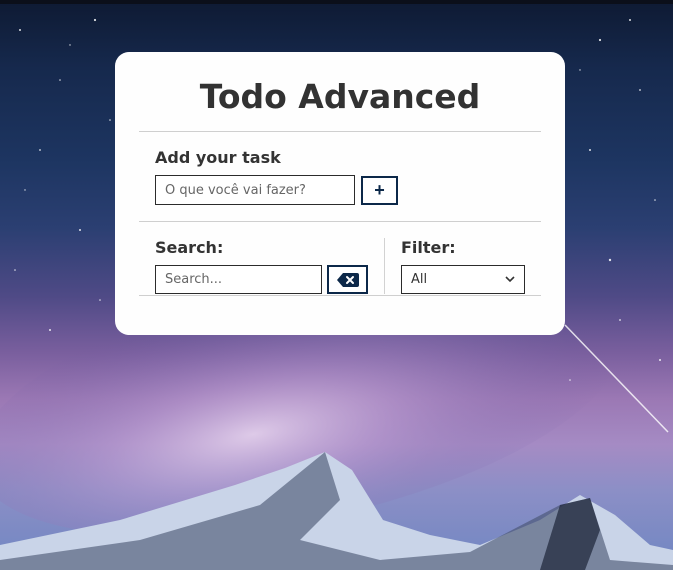 This screenshot has height=570, width=673. What do you see at coordinates (463, 279) in the screenshot?
I see `filter-select: All` at bounding box center [463, 279].